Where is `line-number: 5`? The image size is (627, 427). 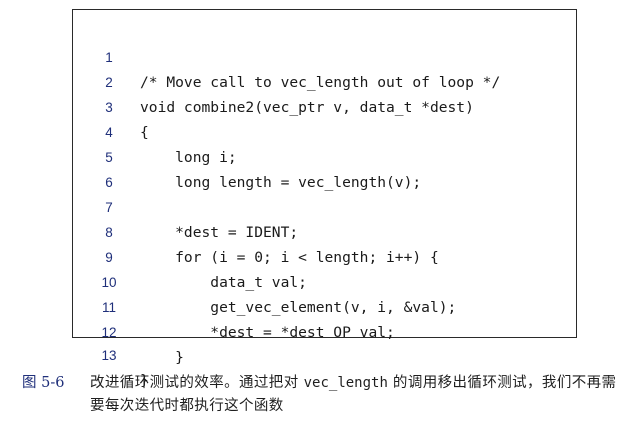 line-number: 5 is located at coordinates (109, 157).